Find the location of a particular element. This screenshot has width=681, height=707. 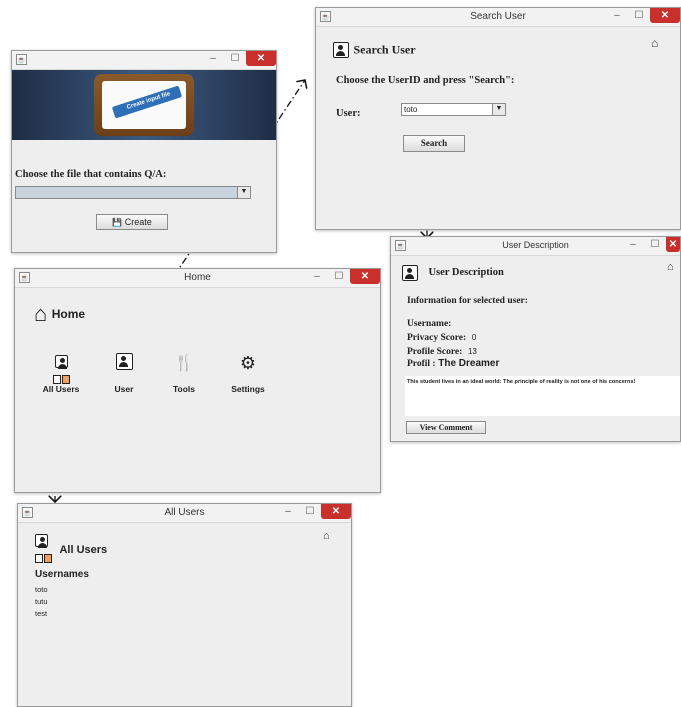

list-item: toto is located at coordinates (41, 590).